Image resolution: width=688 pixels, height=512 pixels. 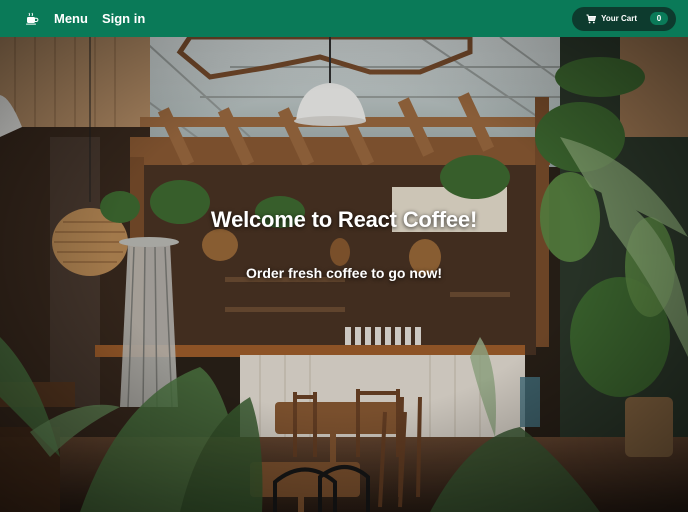 What do you see at coordinates (659, 18) in the screenshot?
I see `cart-count-badge: 0` at bounding box center [659, 18].